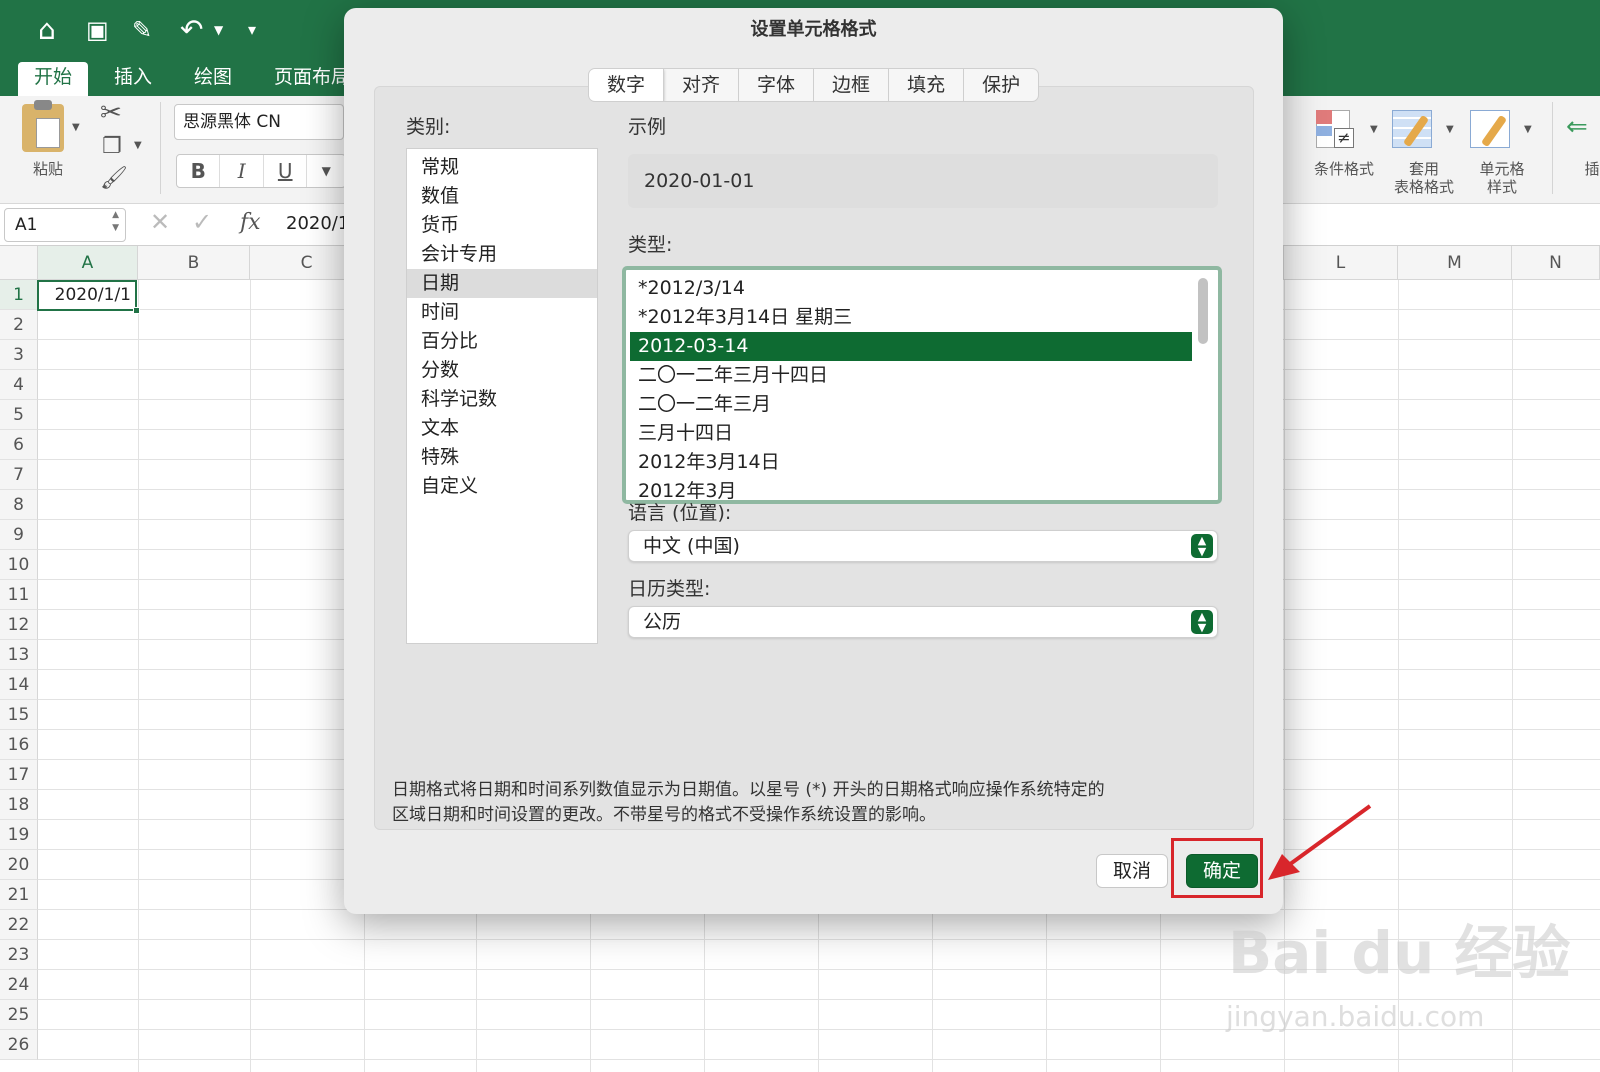 This screenshot has width=1600, height=1072. Describe the element at coordinates (286, 171) in the screenshot. I see `underline-button: U` at that location.